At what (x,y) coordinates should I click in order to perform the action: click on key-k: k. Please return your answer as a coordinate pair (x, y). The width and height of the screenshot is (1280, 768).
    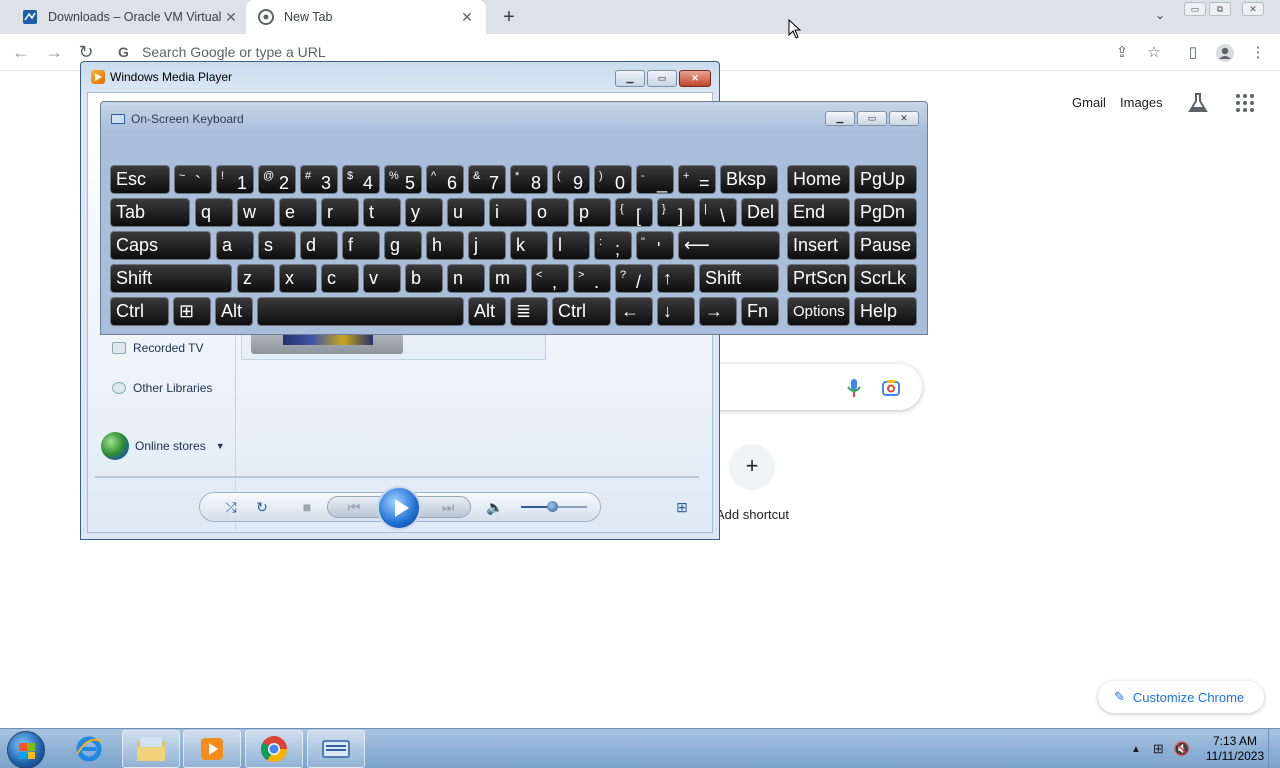
    Looking at the image, I should click on (529, 245).